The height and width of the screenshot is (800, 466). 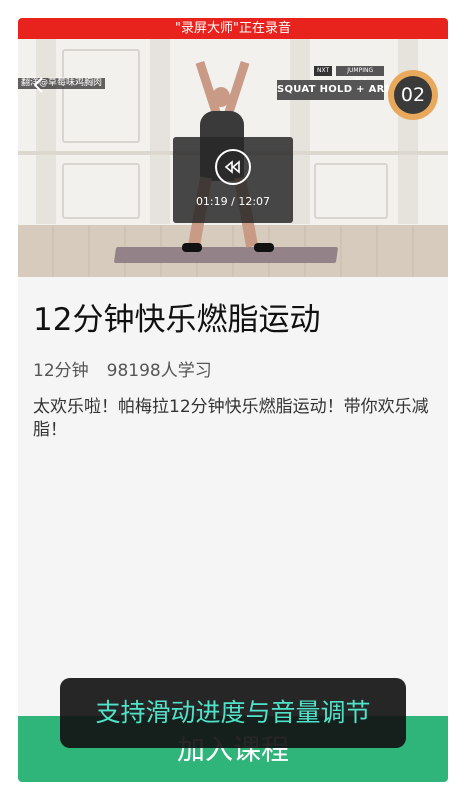 I want to click on exercise-counter-value: 02, so click(x=413, y=95).